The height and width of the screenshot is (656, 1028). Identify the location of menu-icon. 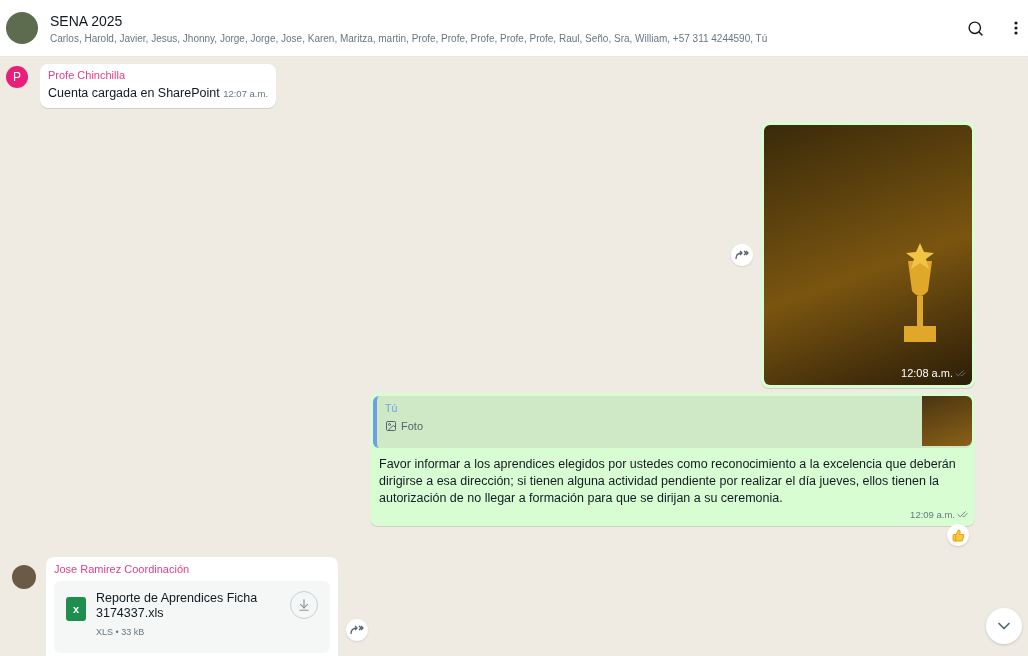
(1016, 28).